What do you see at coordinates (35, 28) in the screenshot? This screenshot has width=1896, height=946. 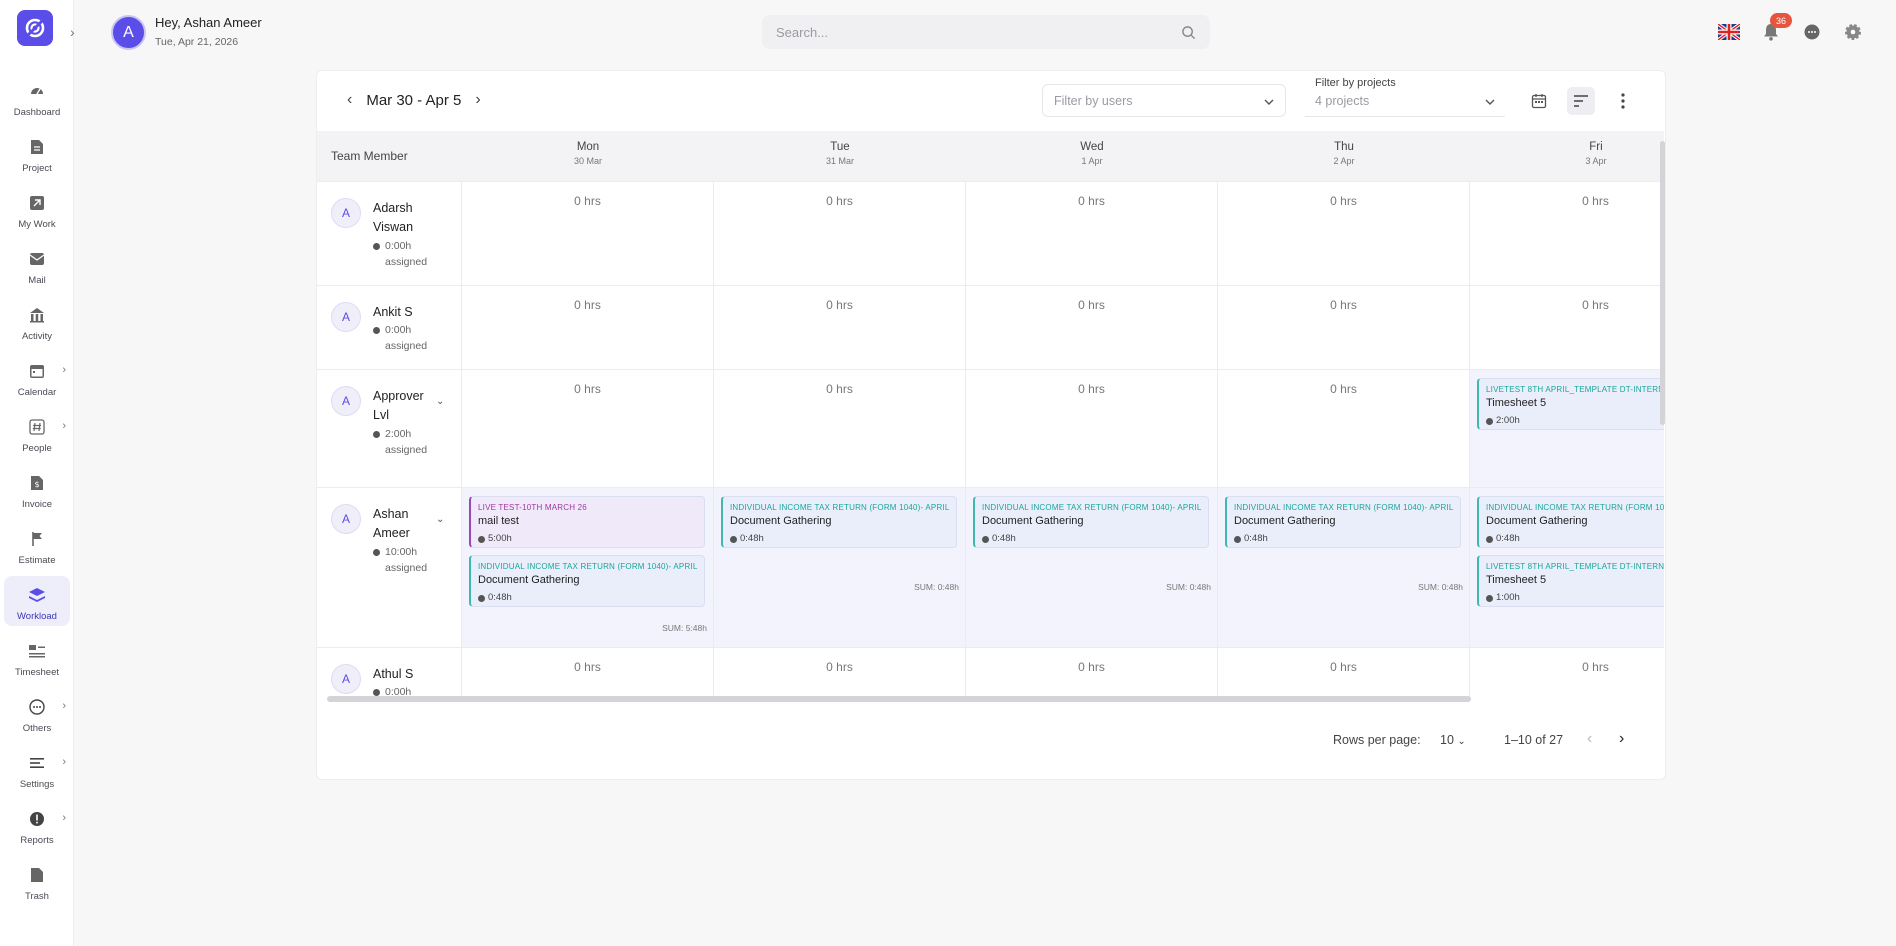 I see `app-logo` at bounding box center [35, 28].